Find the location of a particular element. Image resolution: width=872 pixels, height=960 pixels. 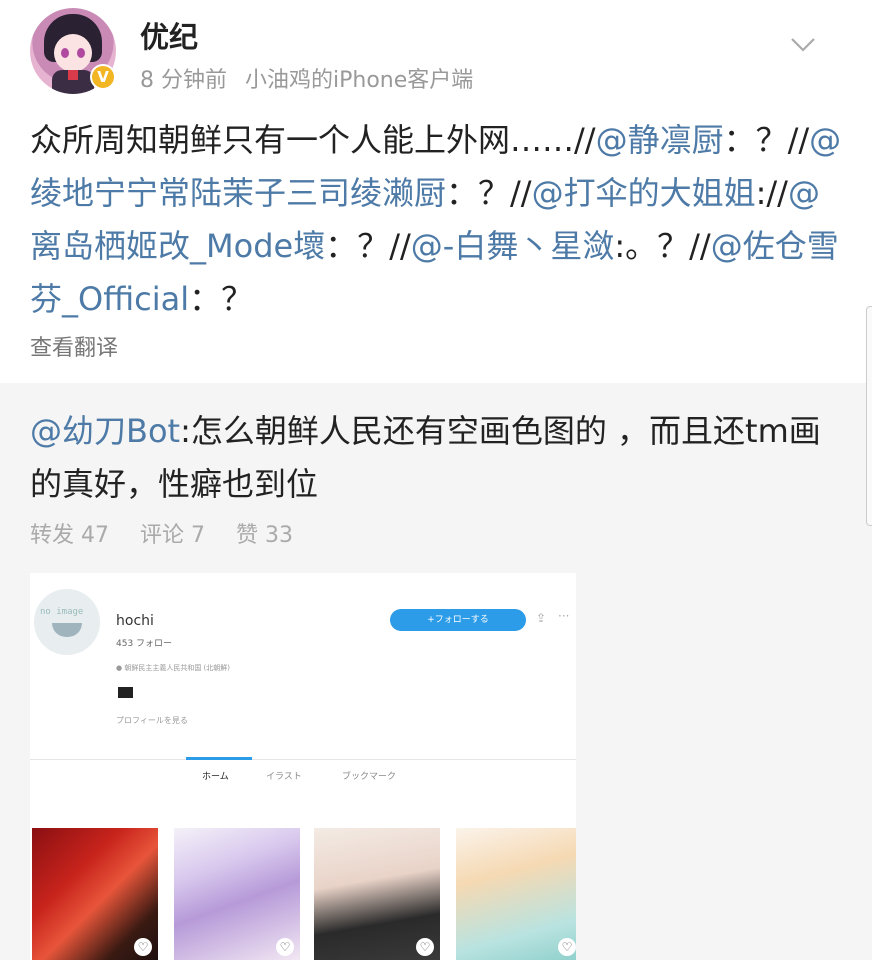

post-text-segment: 众所周知朝鲜只有一个人能上外网……// is located at coordinates (313, 140).